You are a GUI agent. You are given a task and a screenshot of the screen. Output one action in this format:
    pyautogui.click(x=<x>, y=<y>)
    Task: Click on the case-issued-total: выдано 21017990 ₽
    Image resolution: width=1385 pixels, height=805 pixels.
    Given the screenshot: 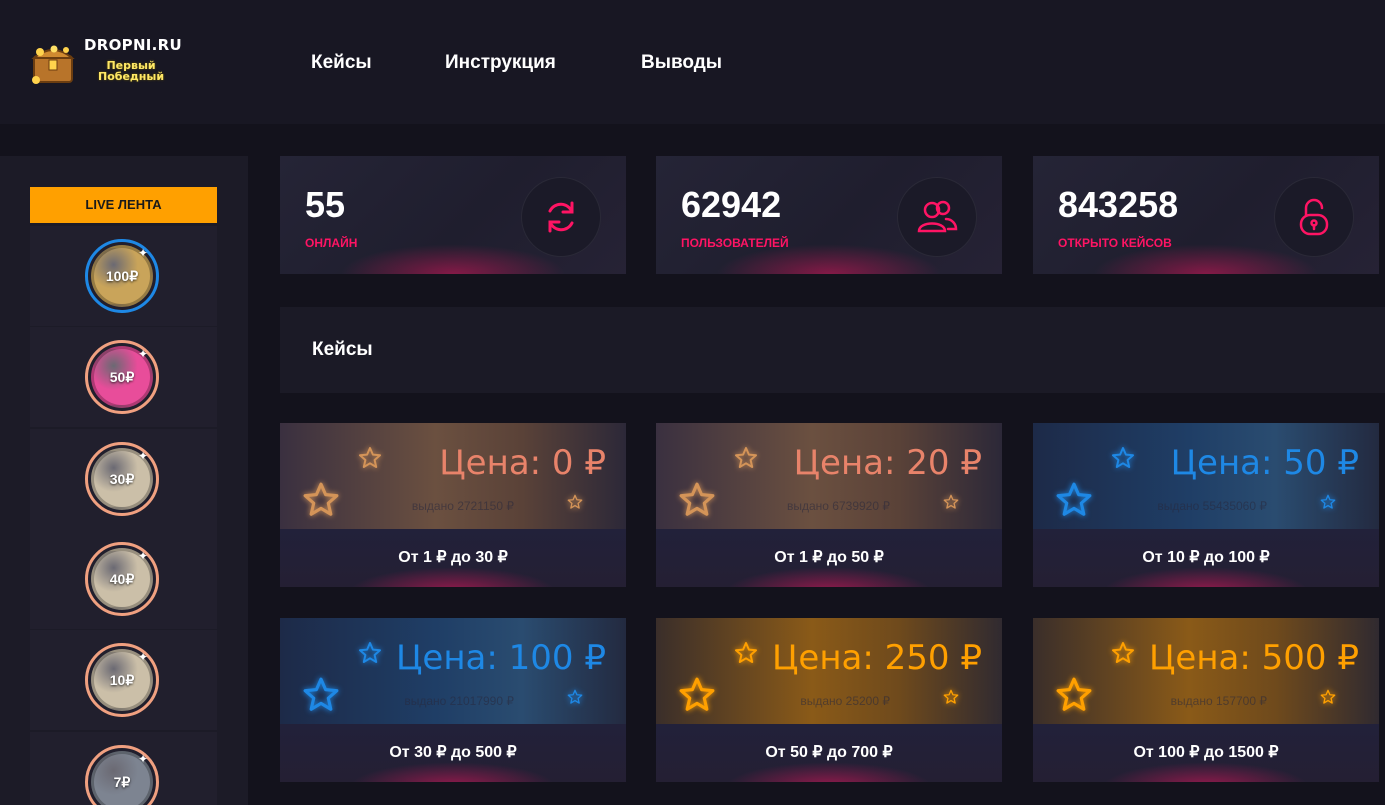 What is the action you would take?
    pyautogui.click(x=459, y=701)
    